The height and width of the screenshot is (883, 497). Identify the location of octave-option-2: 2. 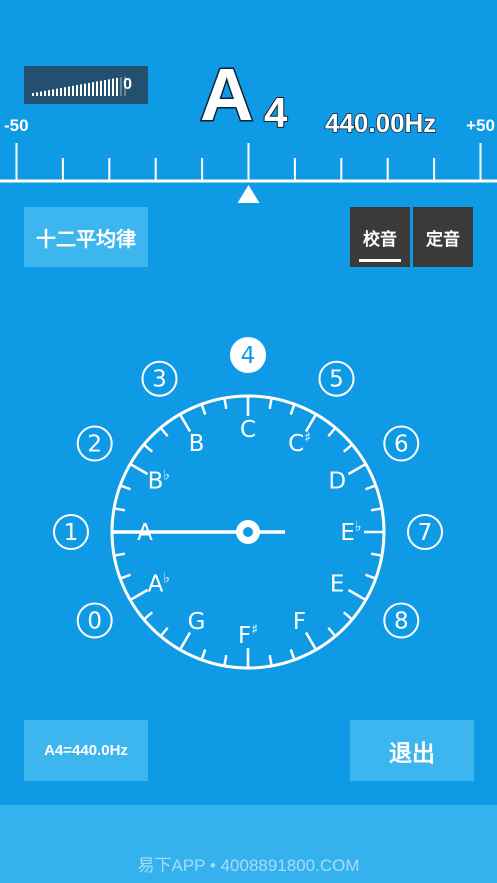
(94, 443).